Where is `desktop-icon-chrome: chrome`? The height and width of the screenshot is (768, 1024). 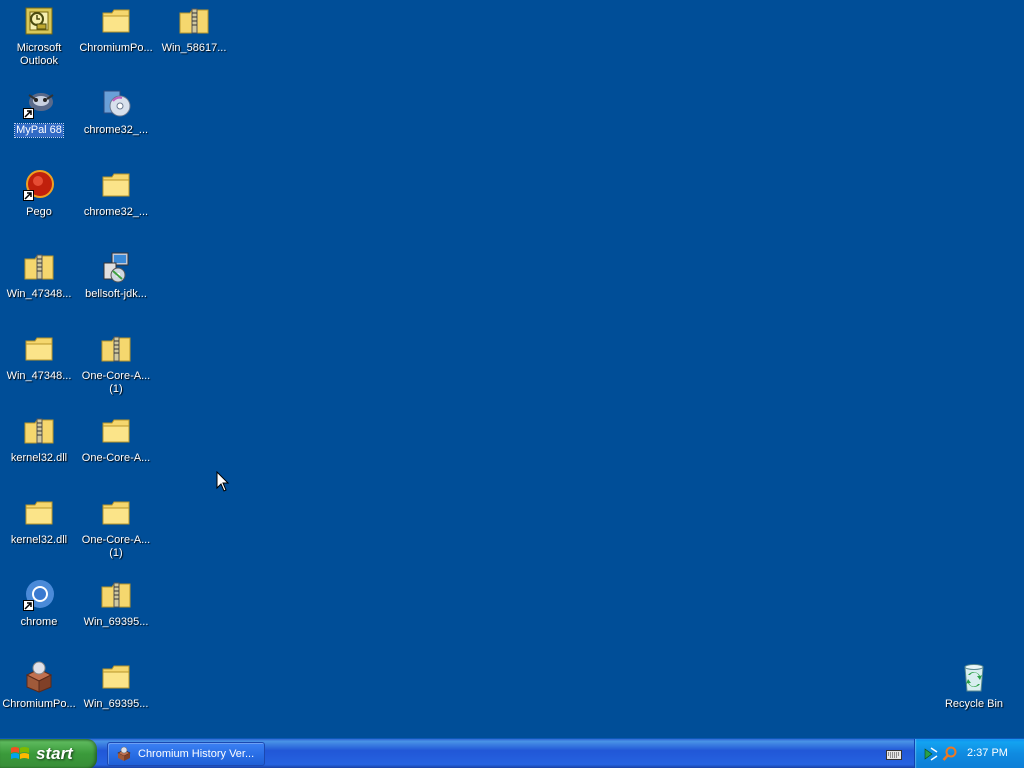 desktop-icon-chrome: chrome is located at coordinates (39, 614).